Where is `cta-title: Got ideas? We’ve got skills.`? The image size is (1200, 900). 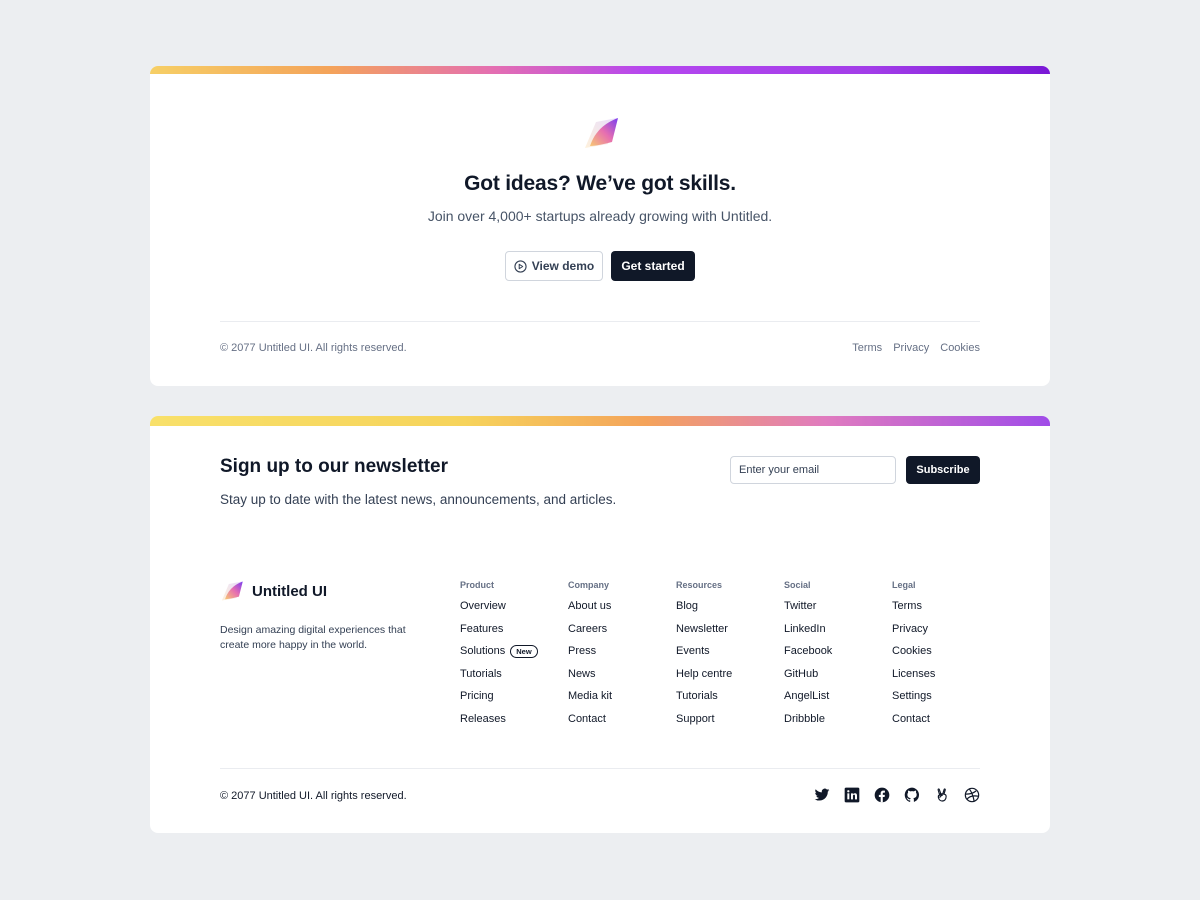
cta-title: Got ideas? We’ve got skills. is located at coordinates (600, 183).